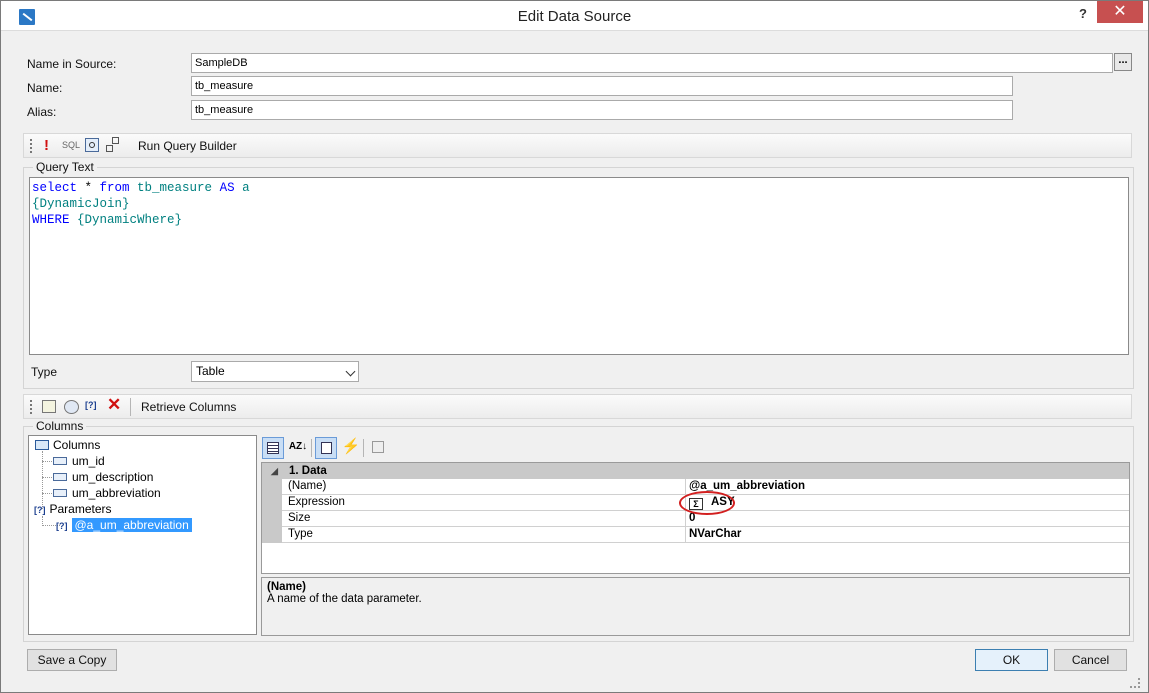 Image resolution: width=1149 pixels, height=693 pixels. I want to click on property-value: NVarChar, so click(715, 534).